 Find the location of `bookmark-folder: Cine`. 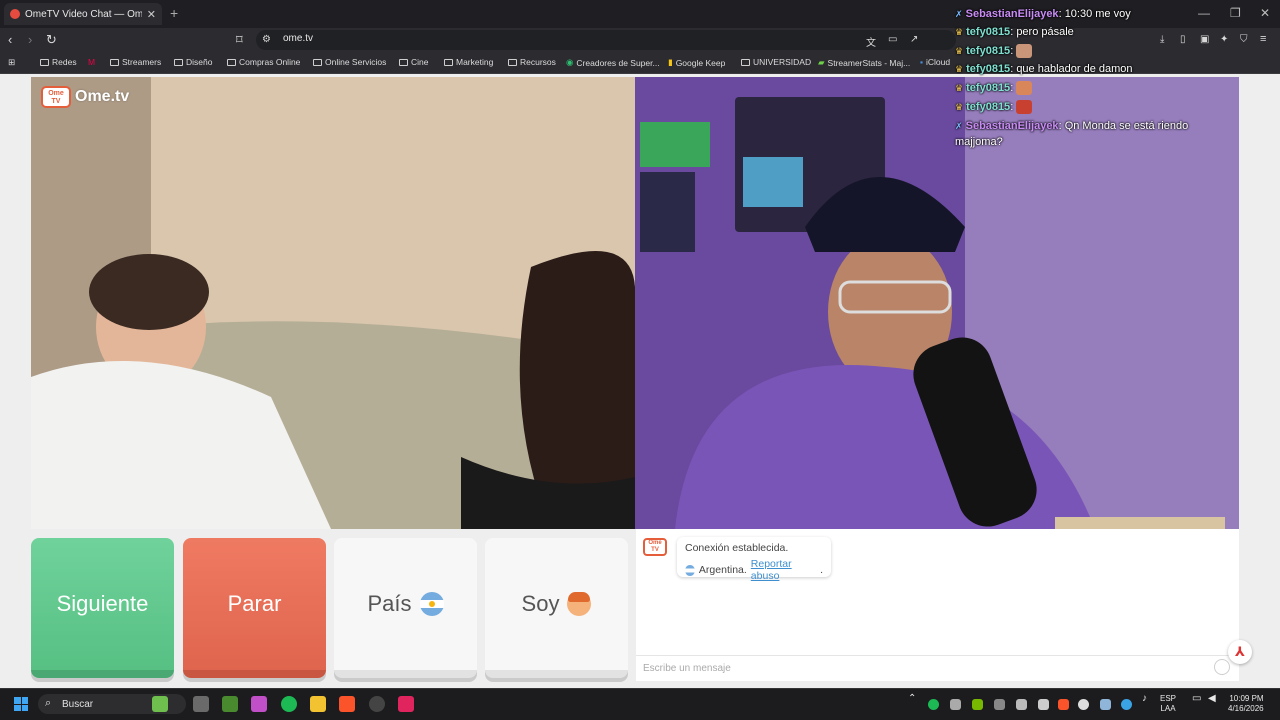

bookmark-folder: Cine is located at coordinates (413, 62).